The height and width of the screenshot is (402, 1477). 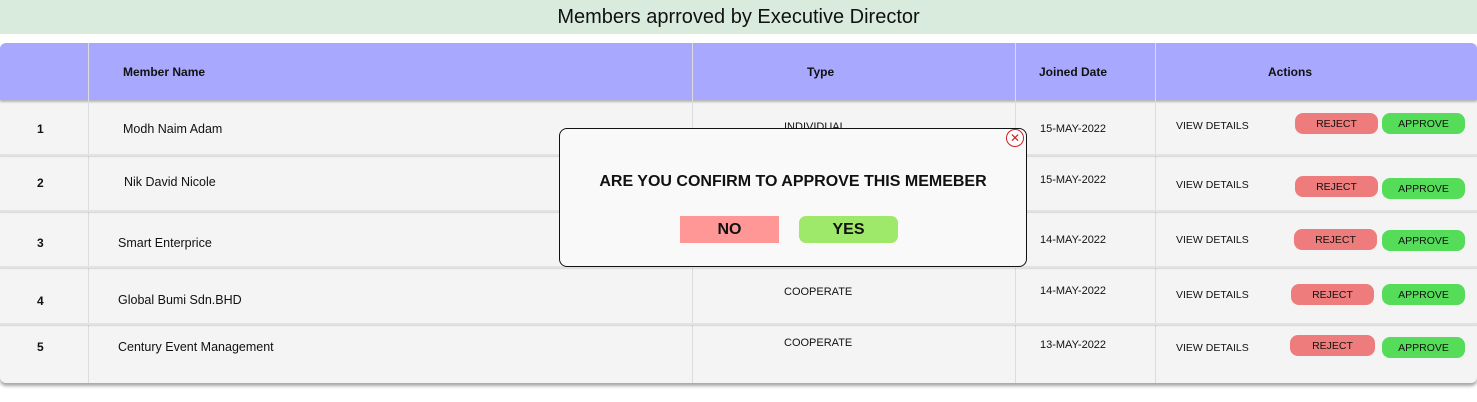 I want to click on column-header-joined: Joined Date, so click(x=1073, y=72).